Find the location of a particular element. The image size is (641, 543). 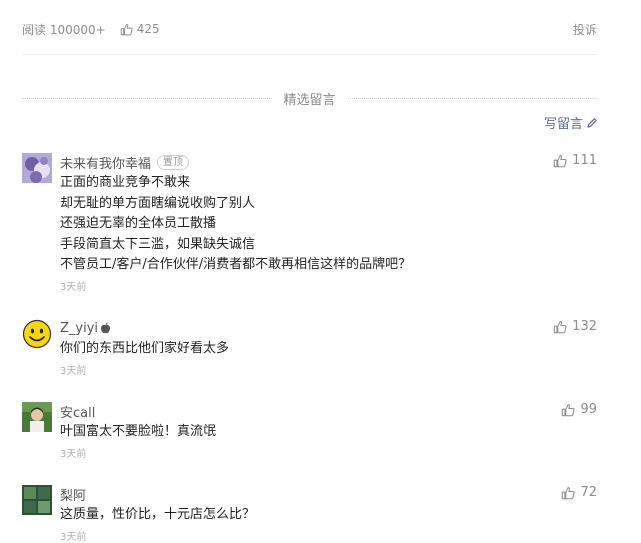

header-rule-right is located at coordinates (472, 98).